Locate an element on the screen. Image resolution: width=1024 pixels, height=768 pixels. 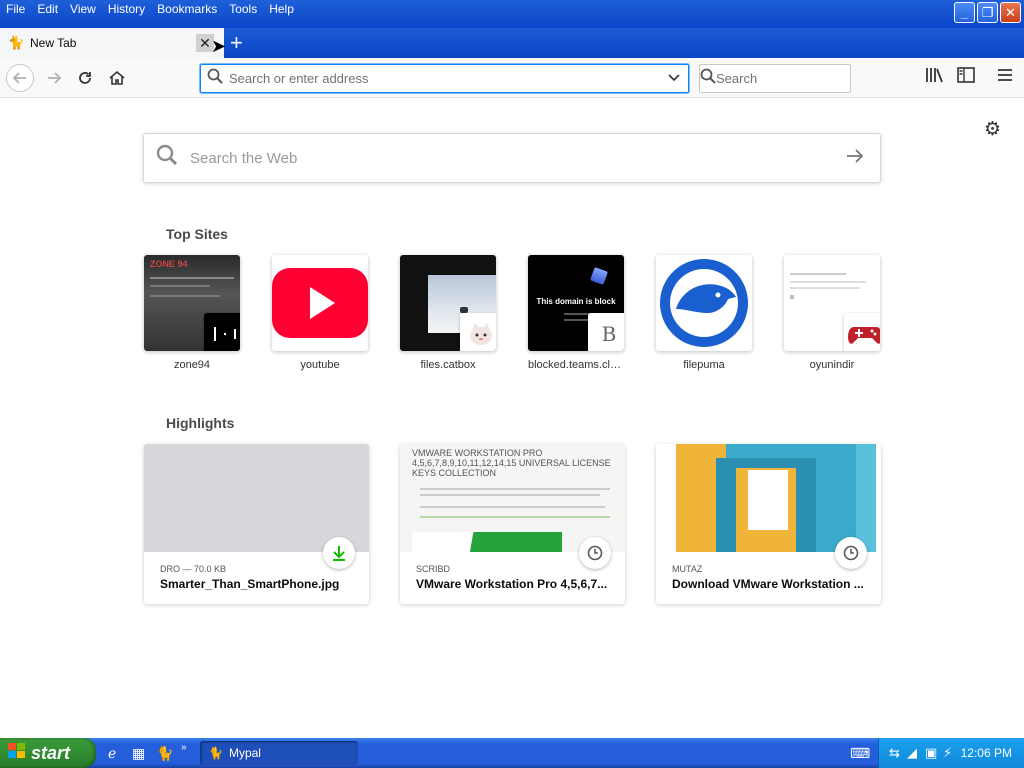
mypal-favicon-icon: 🐈 is located at coordinates (16, 42).